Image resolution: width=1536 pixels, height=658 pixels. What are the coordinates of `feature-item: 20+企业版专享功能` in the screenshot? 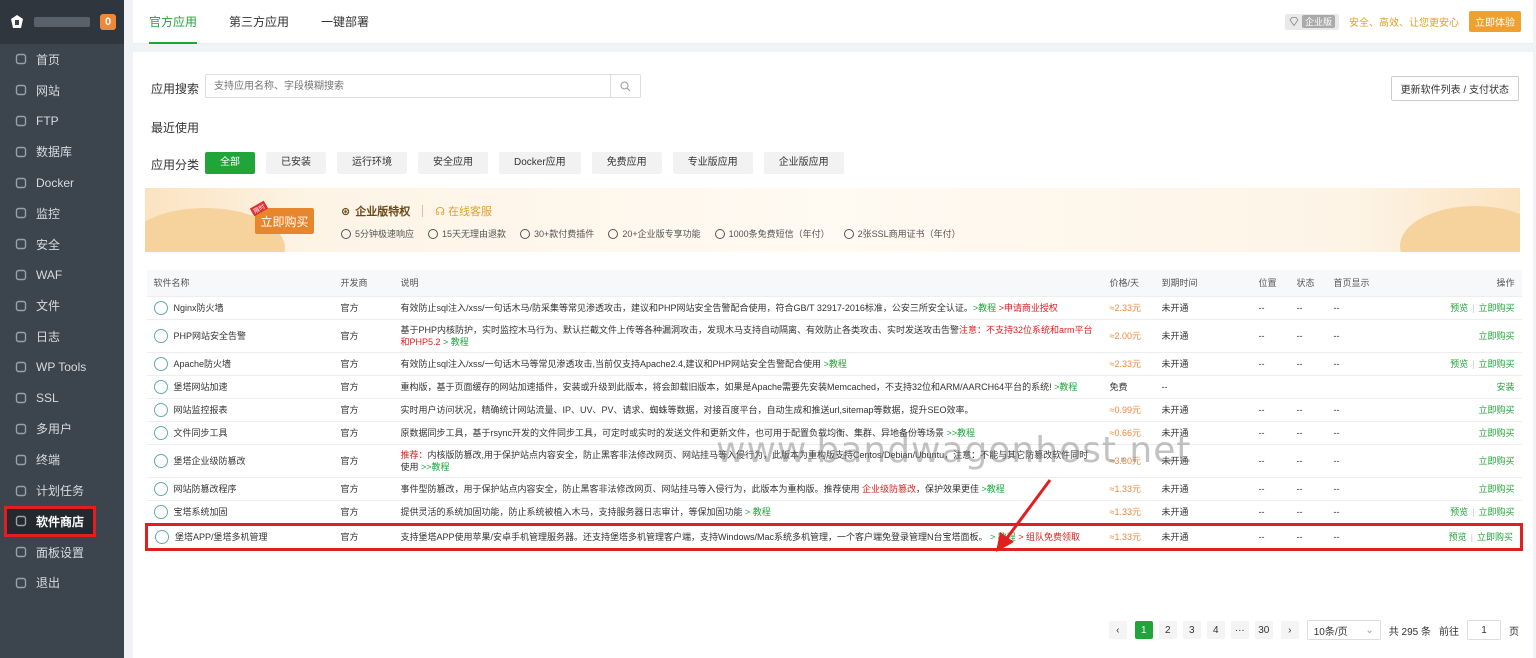 It's located at (654, 233).